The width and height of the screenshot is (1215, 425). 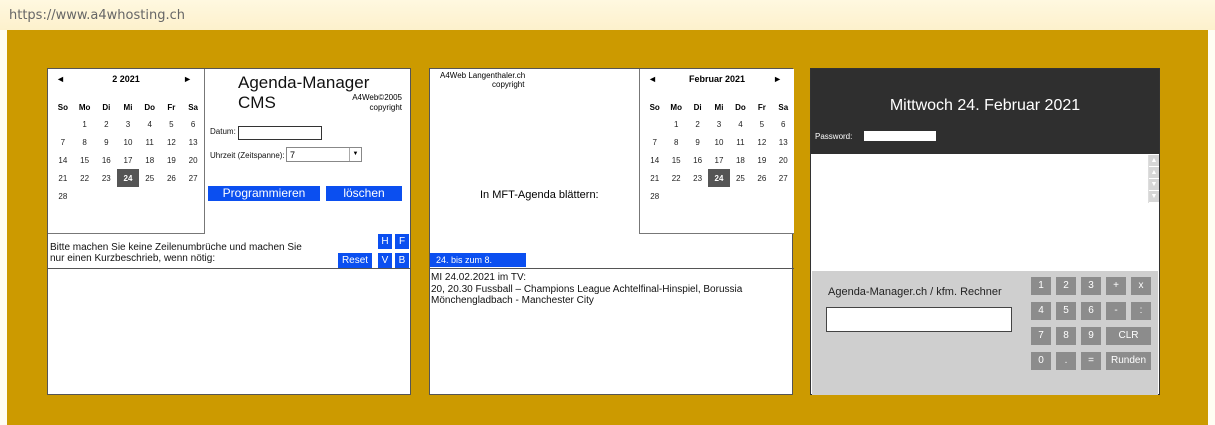 I want to click on scrollbar: ▲ ▲ ▼ ▼, so click(x=1153, y=179).